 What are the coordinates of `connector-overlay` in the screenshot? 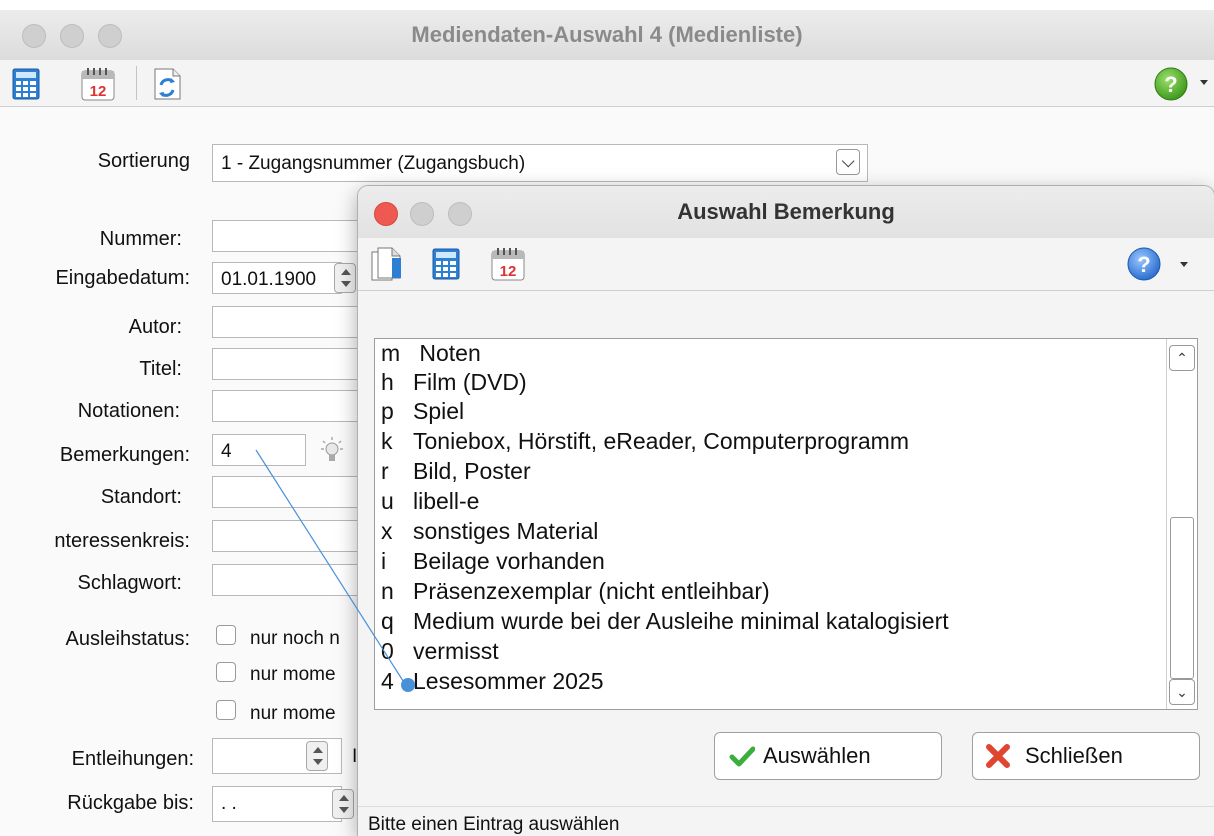 It's located at (335, 570).